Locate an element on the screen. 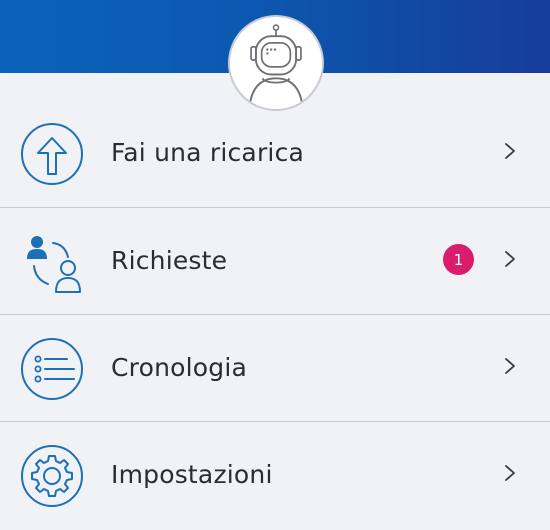  menu-item-label: Fai una ricarica is located at coordinates (208, 152).